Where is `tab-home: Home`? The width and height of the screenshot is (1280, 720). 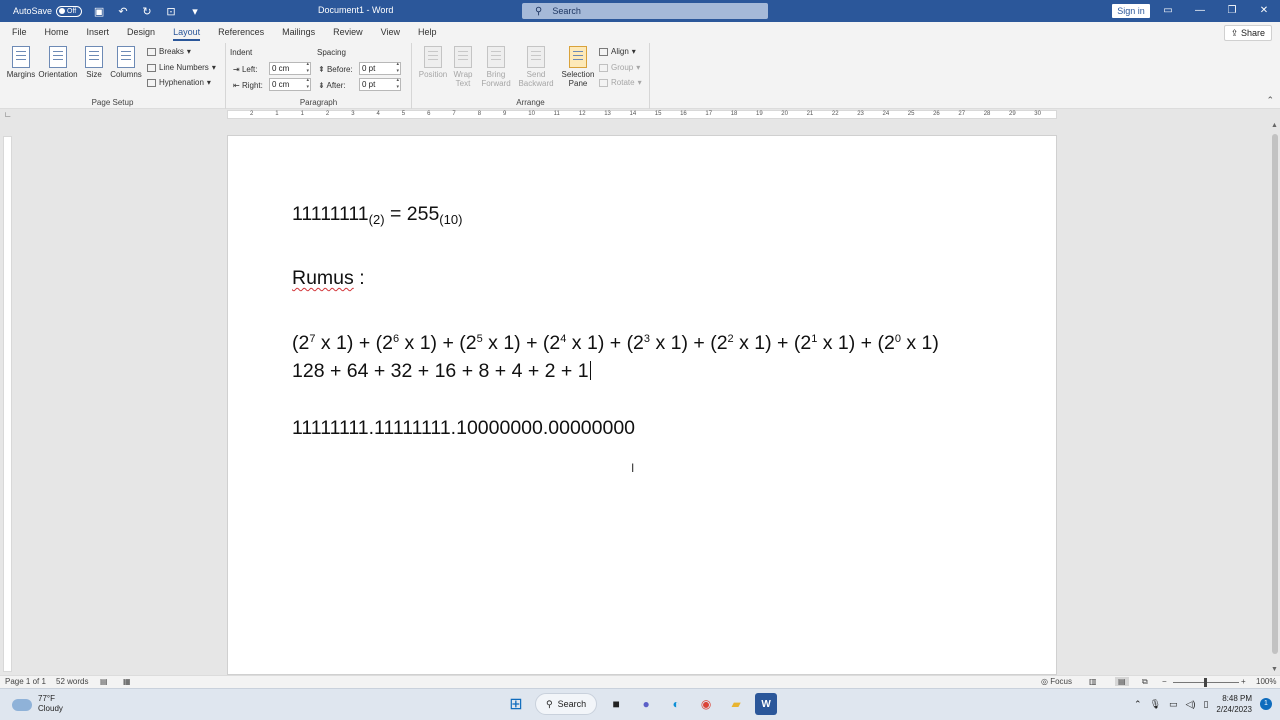
tab-home: Home is located at coordinates (57, 32).